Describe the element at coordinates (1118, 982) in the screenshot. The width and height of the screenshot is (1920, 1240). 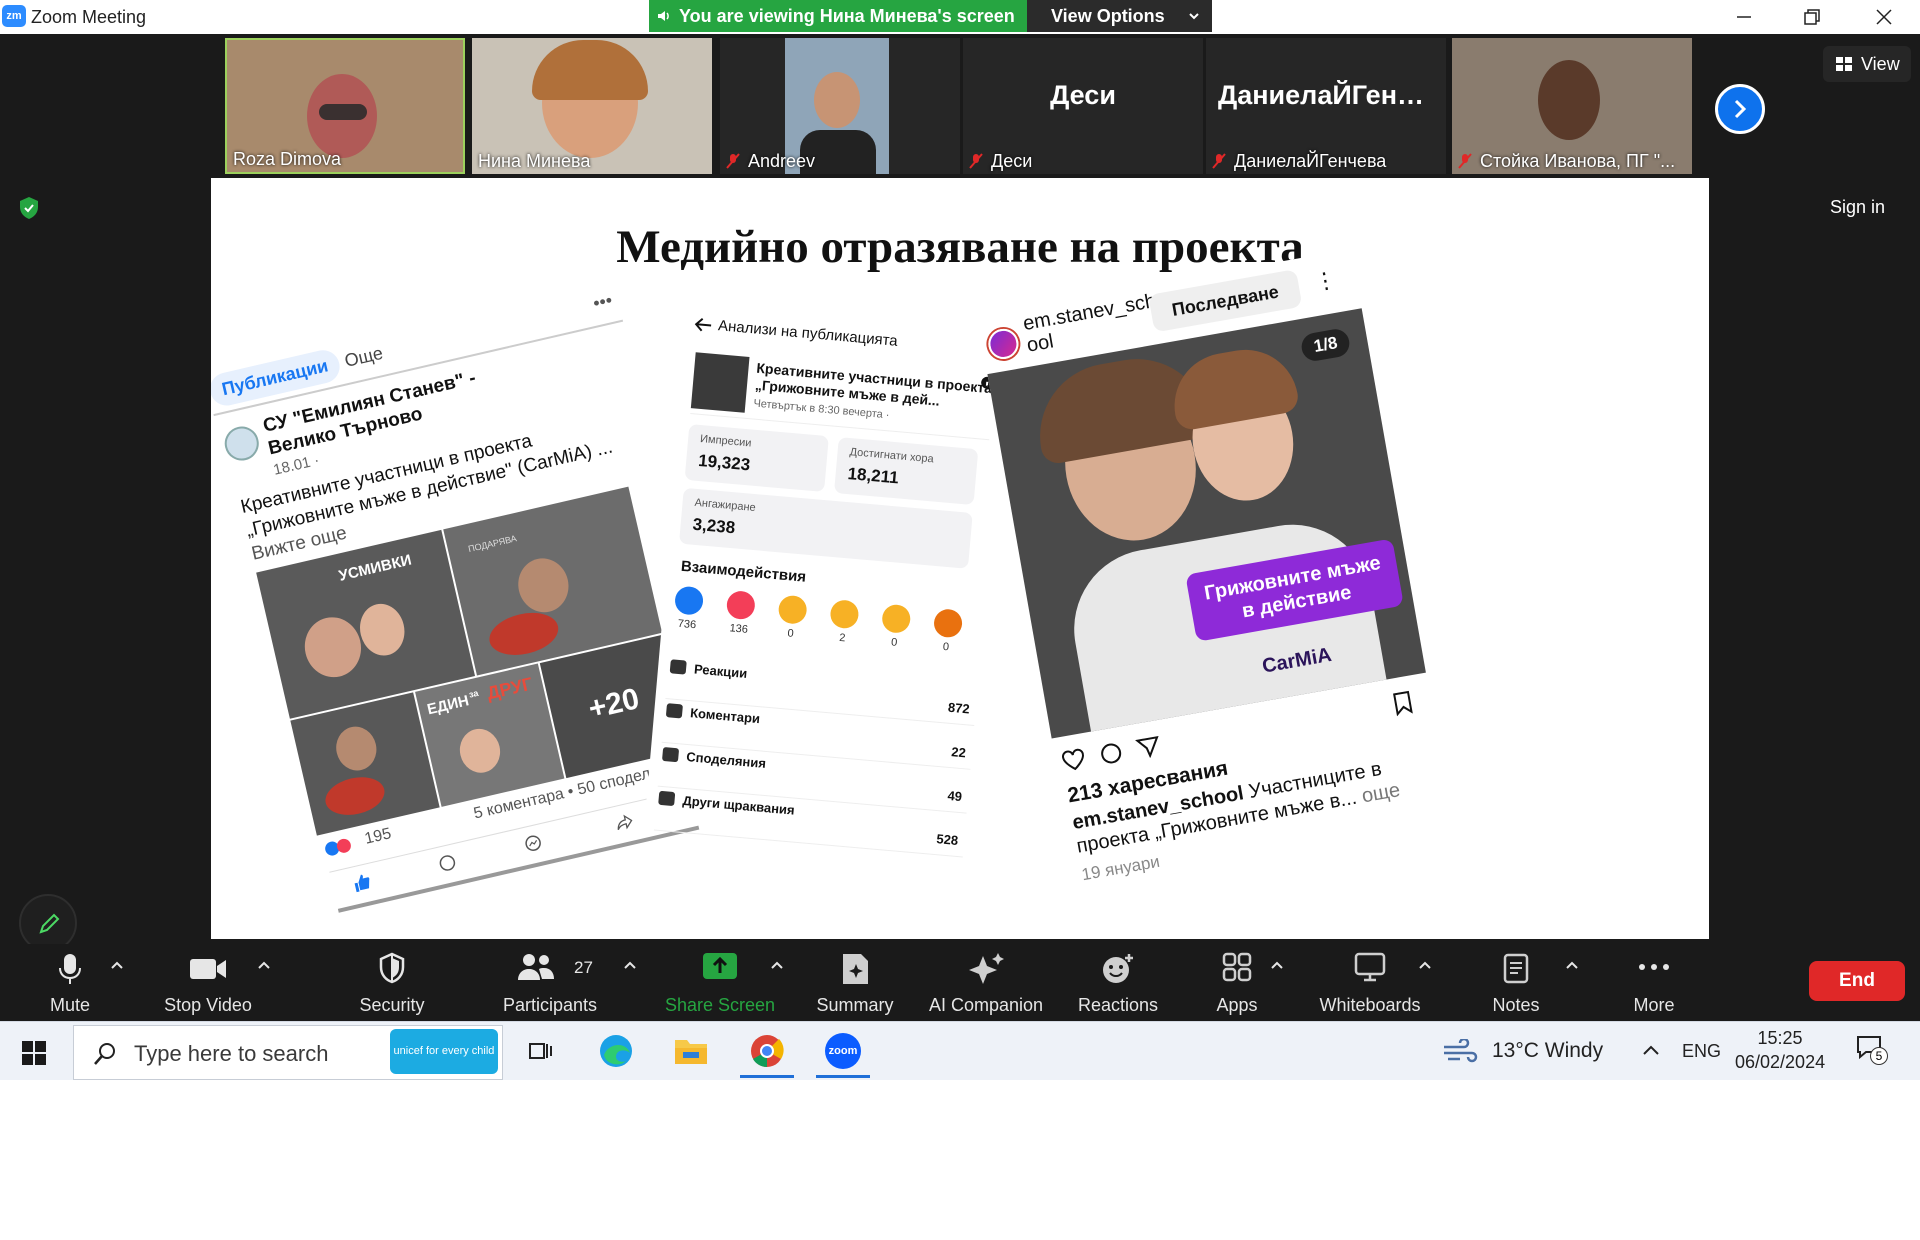
I see `reactions-button: Reactions` at that location.